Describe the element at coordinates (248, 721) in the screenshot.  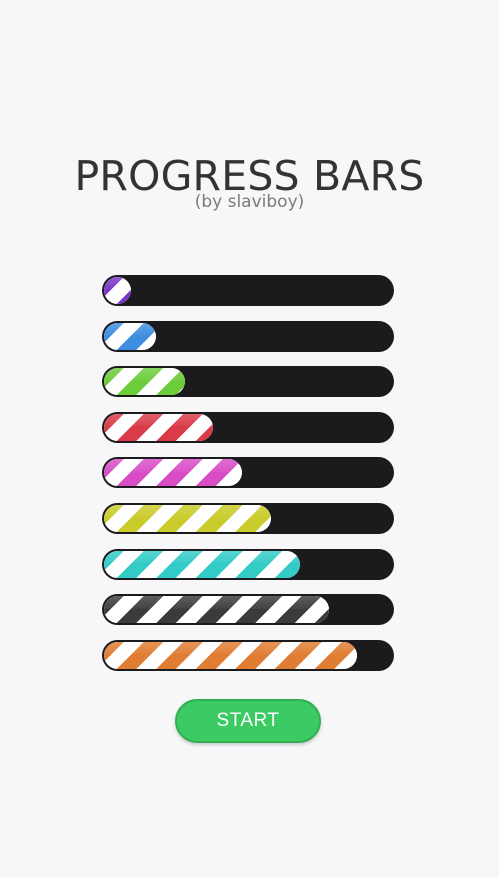
I see `start-button: START` at that location.